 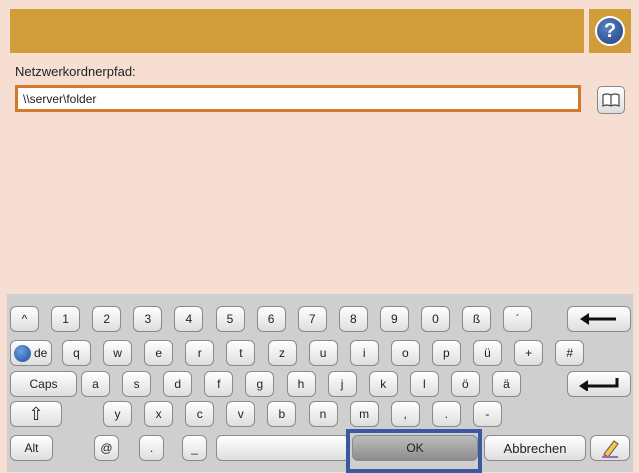 What do you see at coordinates (117, 414) in the screenshot?
I see `key-row4-0: y` at bounding box center [117, 414].